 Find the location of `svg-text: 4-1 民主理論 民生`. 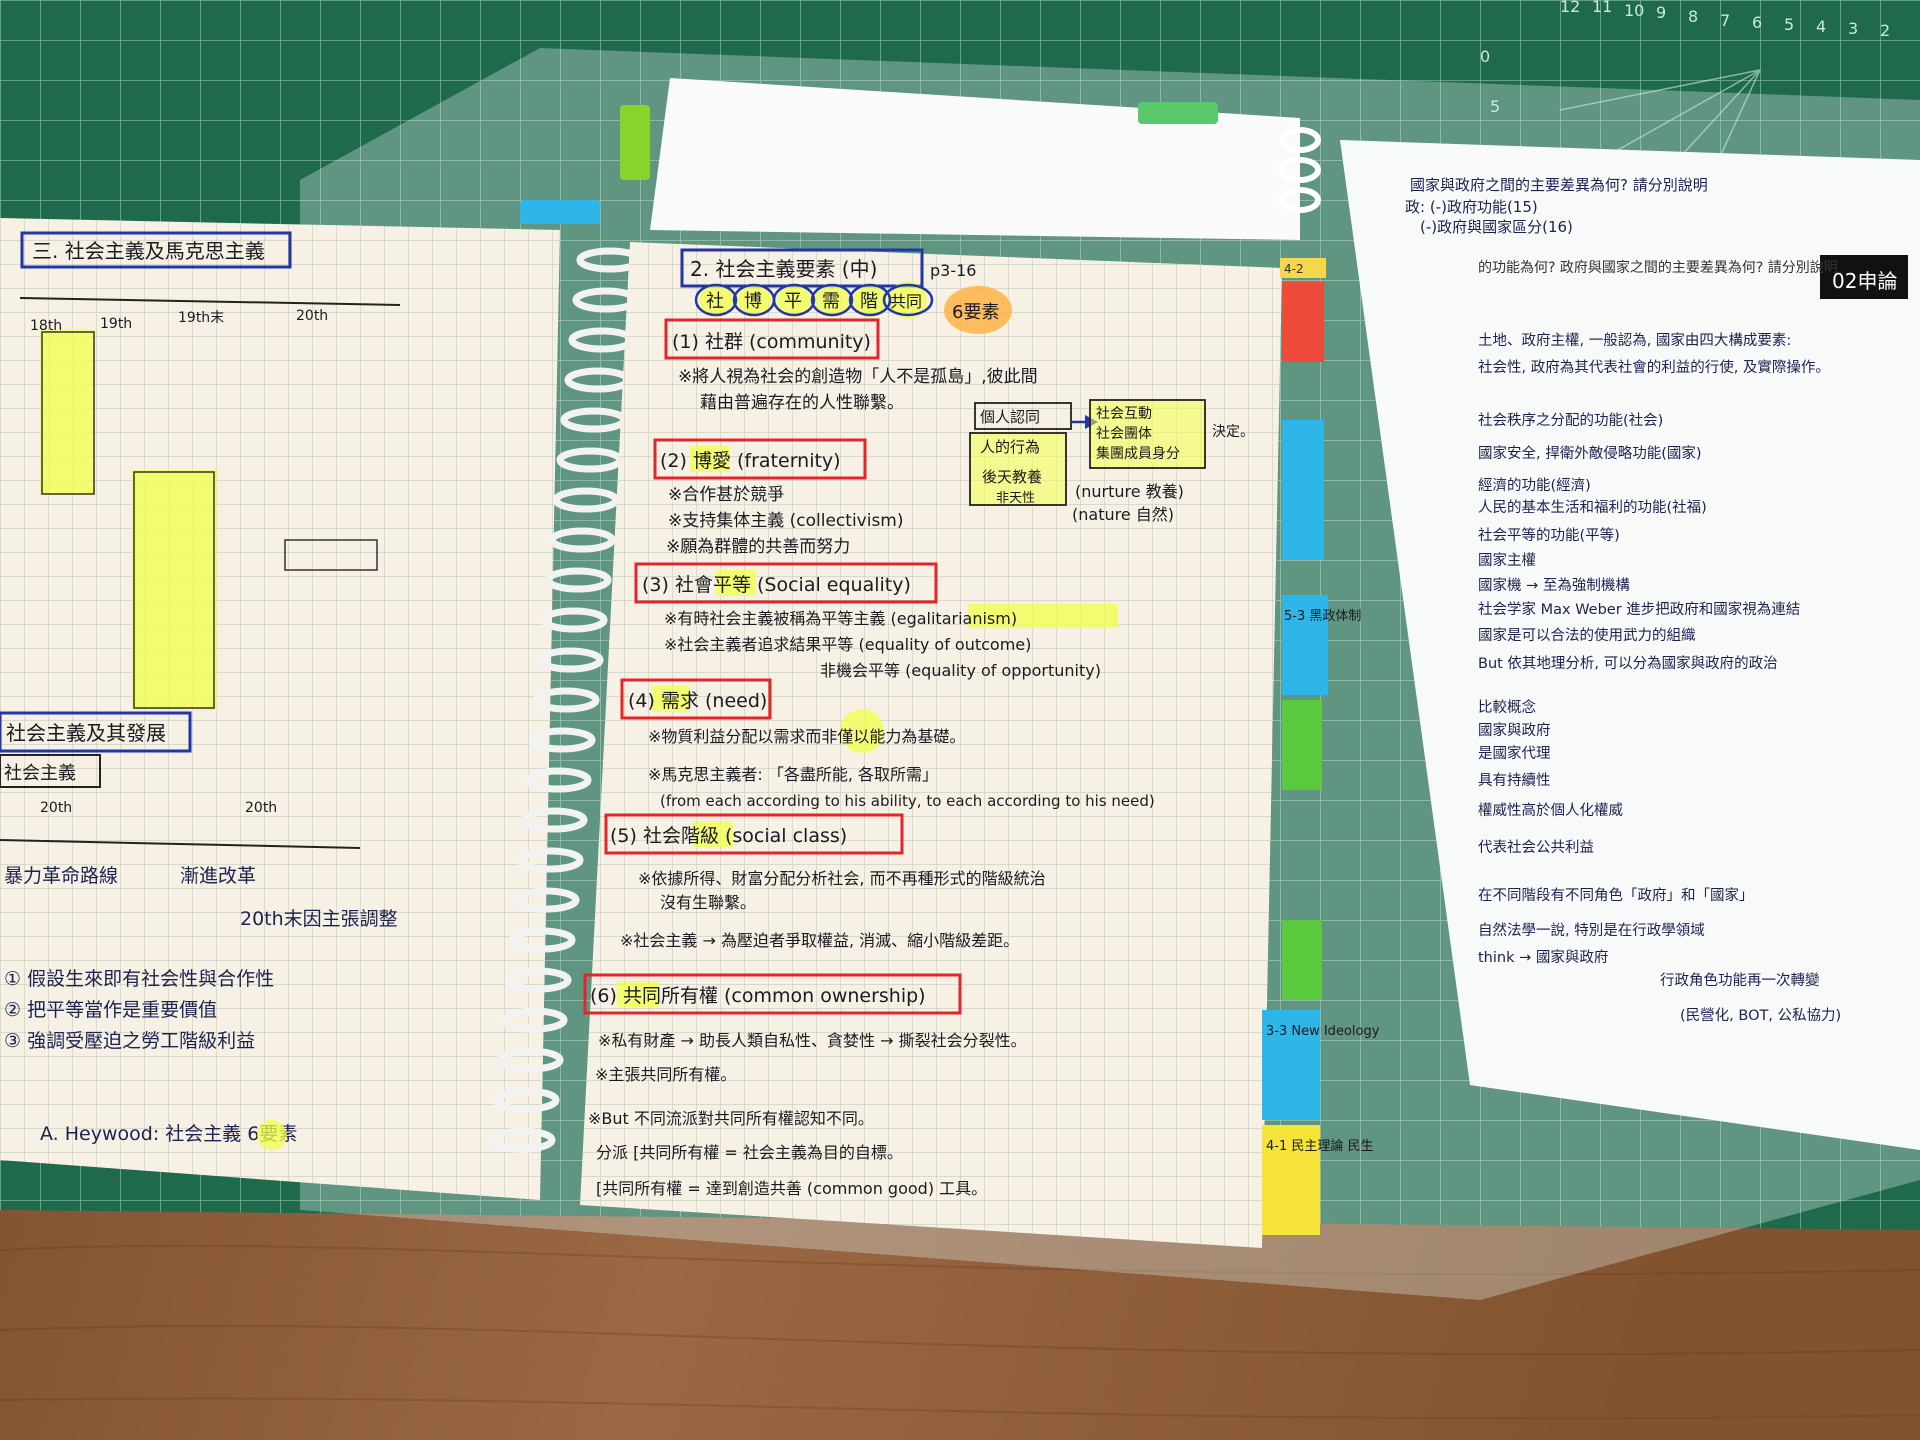

svg-text: 4-1 民主理論 民生 is located at coordinates (1320, 1146).